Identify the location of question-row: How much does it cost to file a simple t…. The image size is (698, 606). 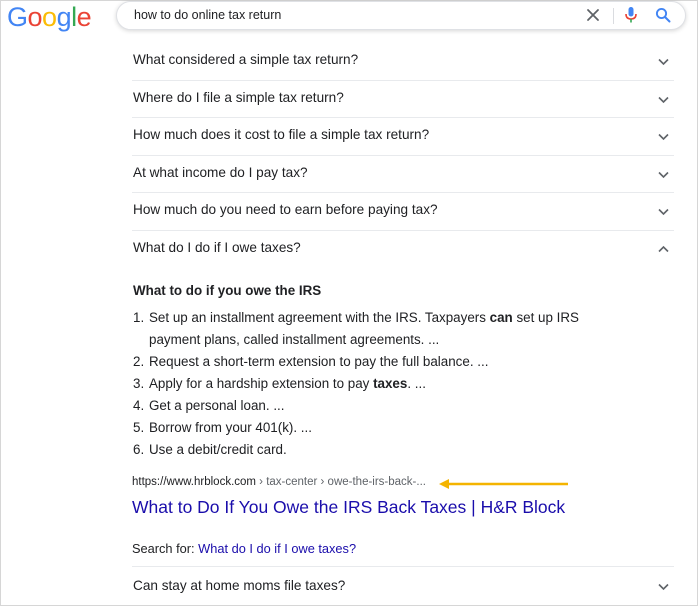
(403, 137).